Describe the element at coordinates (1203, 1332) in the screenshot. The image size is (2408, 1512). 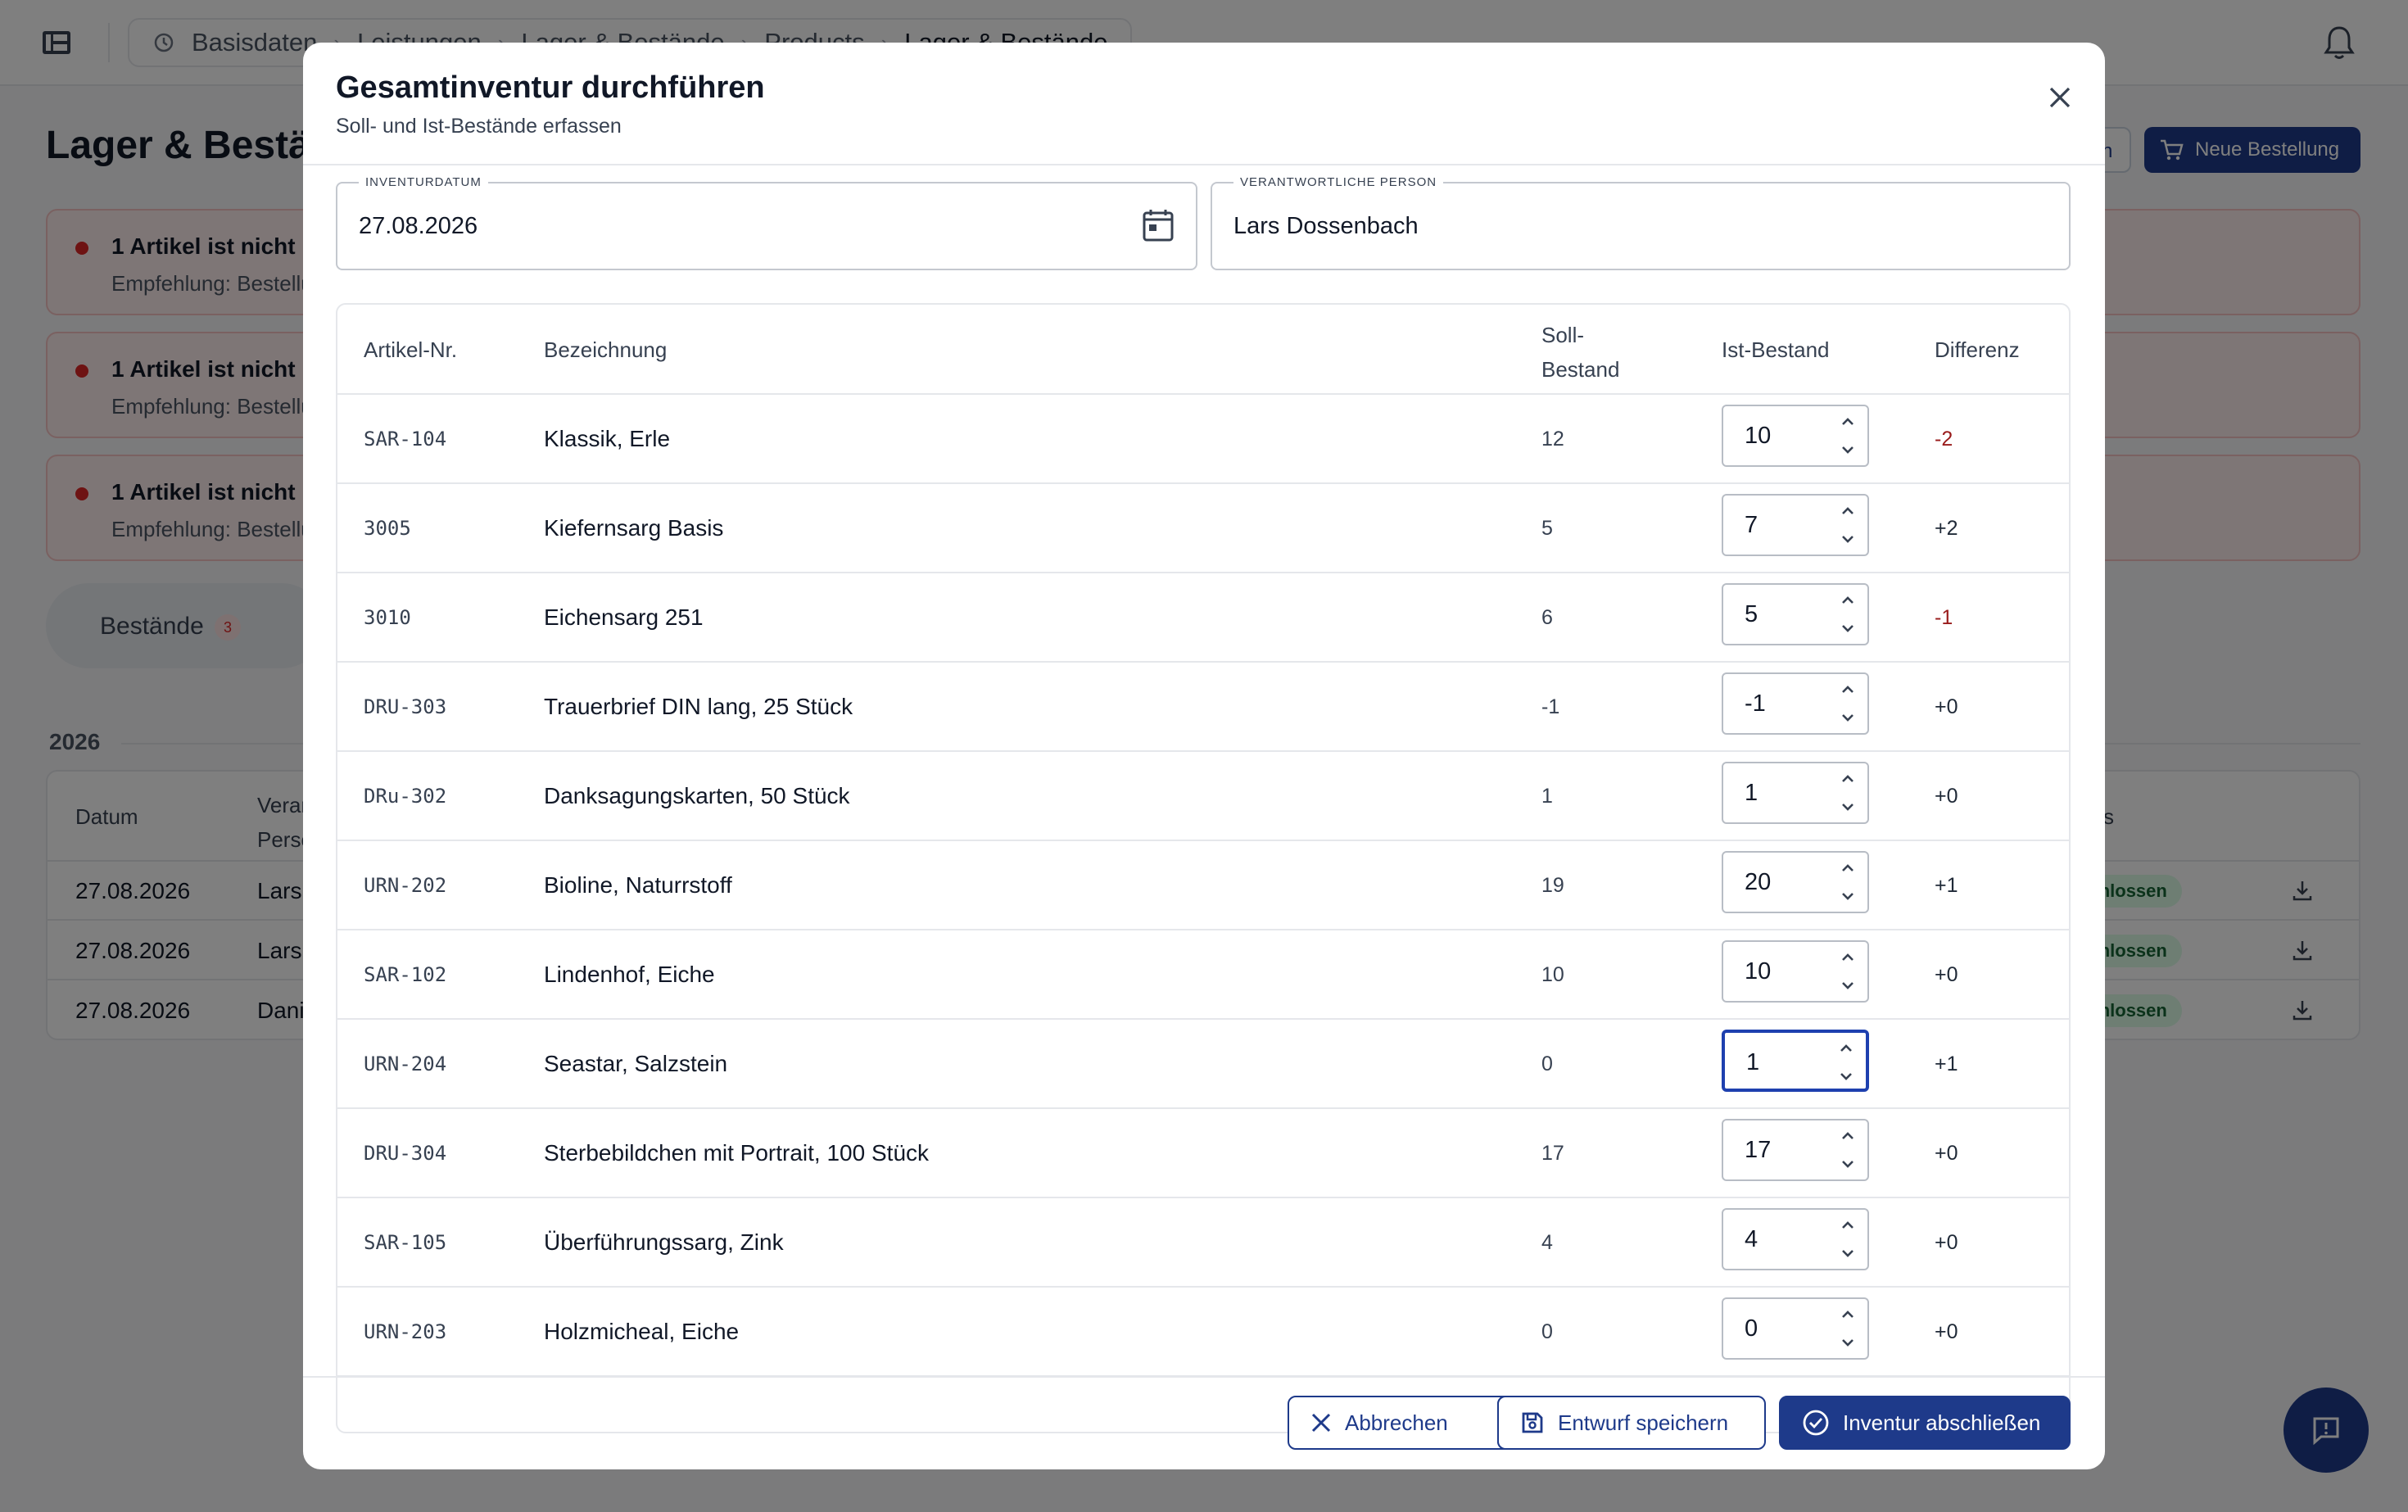
I see `table-row: URN-203 Holzmicheal, Eiche 0 0 +0` at that location.